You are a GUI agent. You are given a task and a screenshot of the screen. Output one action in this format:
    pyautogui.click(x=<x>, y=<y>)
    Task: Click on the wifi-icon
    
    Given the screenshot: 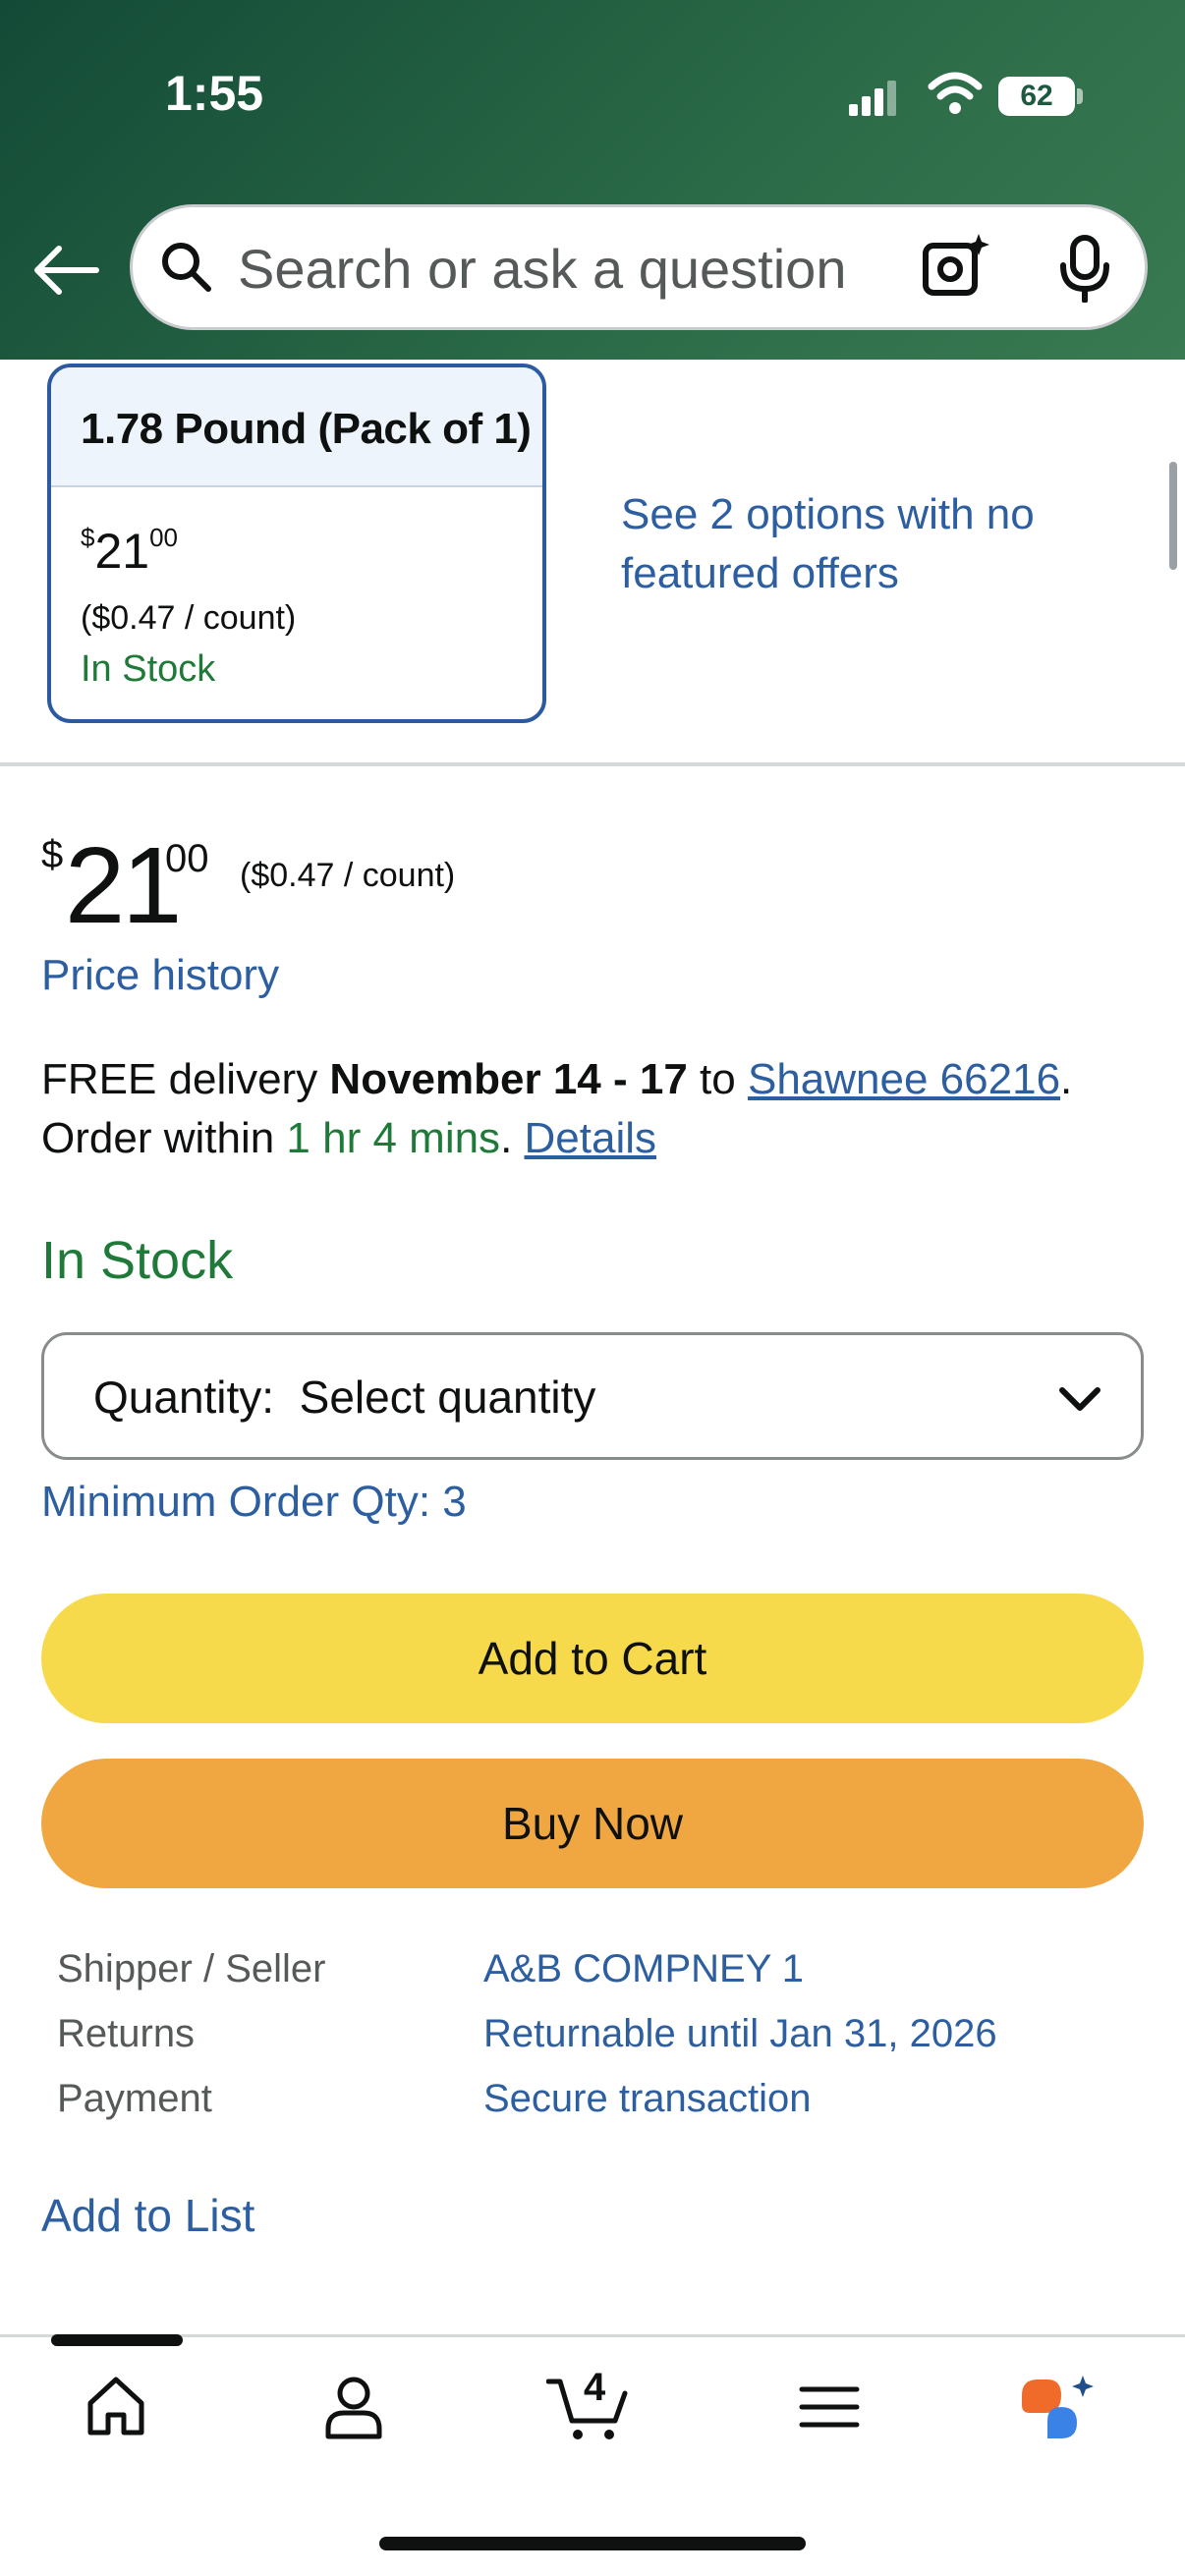 What is the action you would take?
    pyautogui.click(x=956, y=93)
    